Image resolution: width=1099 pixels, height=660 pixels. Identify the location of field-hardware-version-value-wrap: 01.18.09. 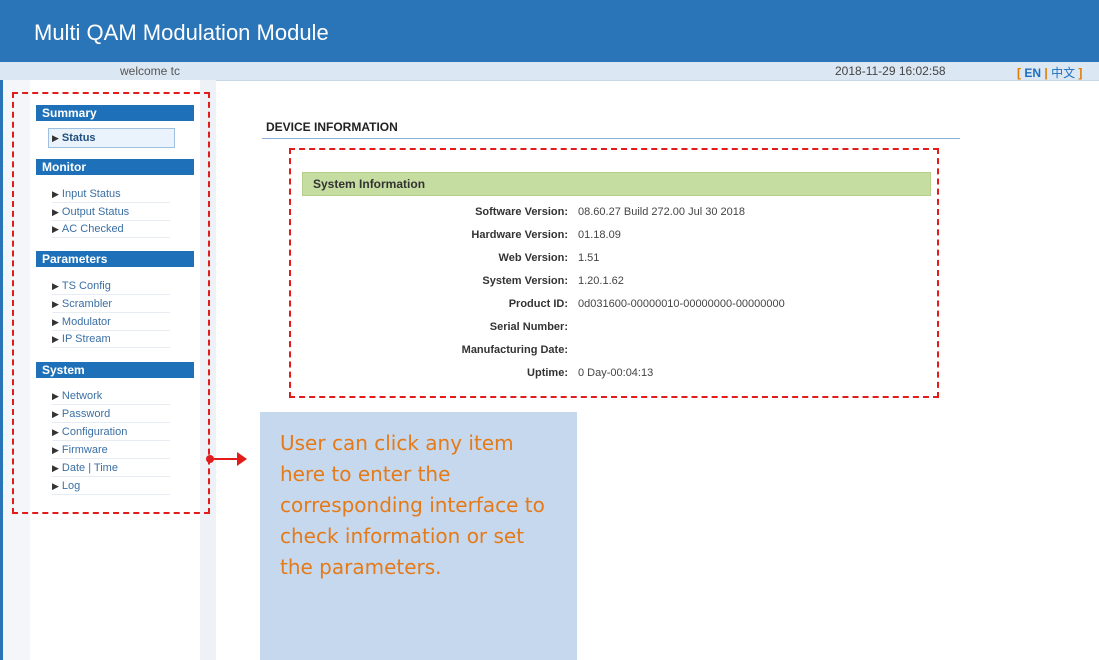
(743, 235).